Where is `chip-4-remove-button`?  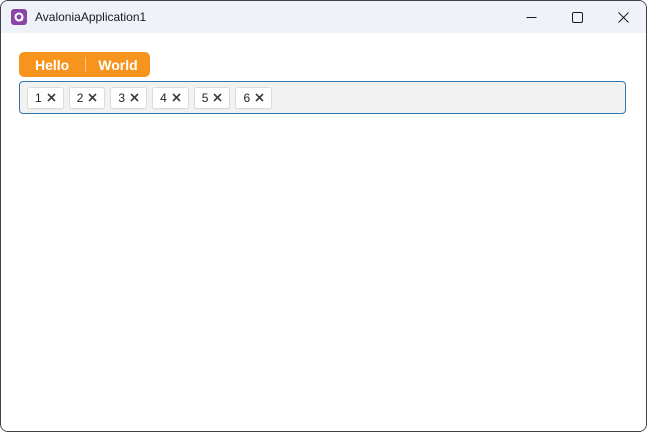 chip-4-remove-button is located at coordinates (176, 97).